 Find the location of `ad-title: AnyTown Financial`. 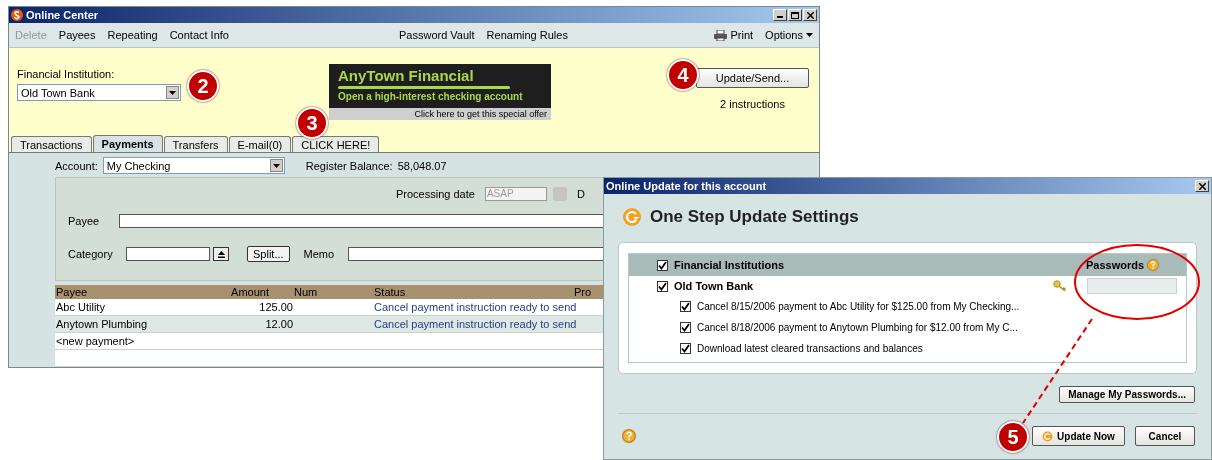

ad-title: AnyTown Financial is located at coordinates (406, 75).